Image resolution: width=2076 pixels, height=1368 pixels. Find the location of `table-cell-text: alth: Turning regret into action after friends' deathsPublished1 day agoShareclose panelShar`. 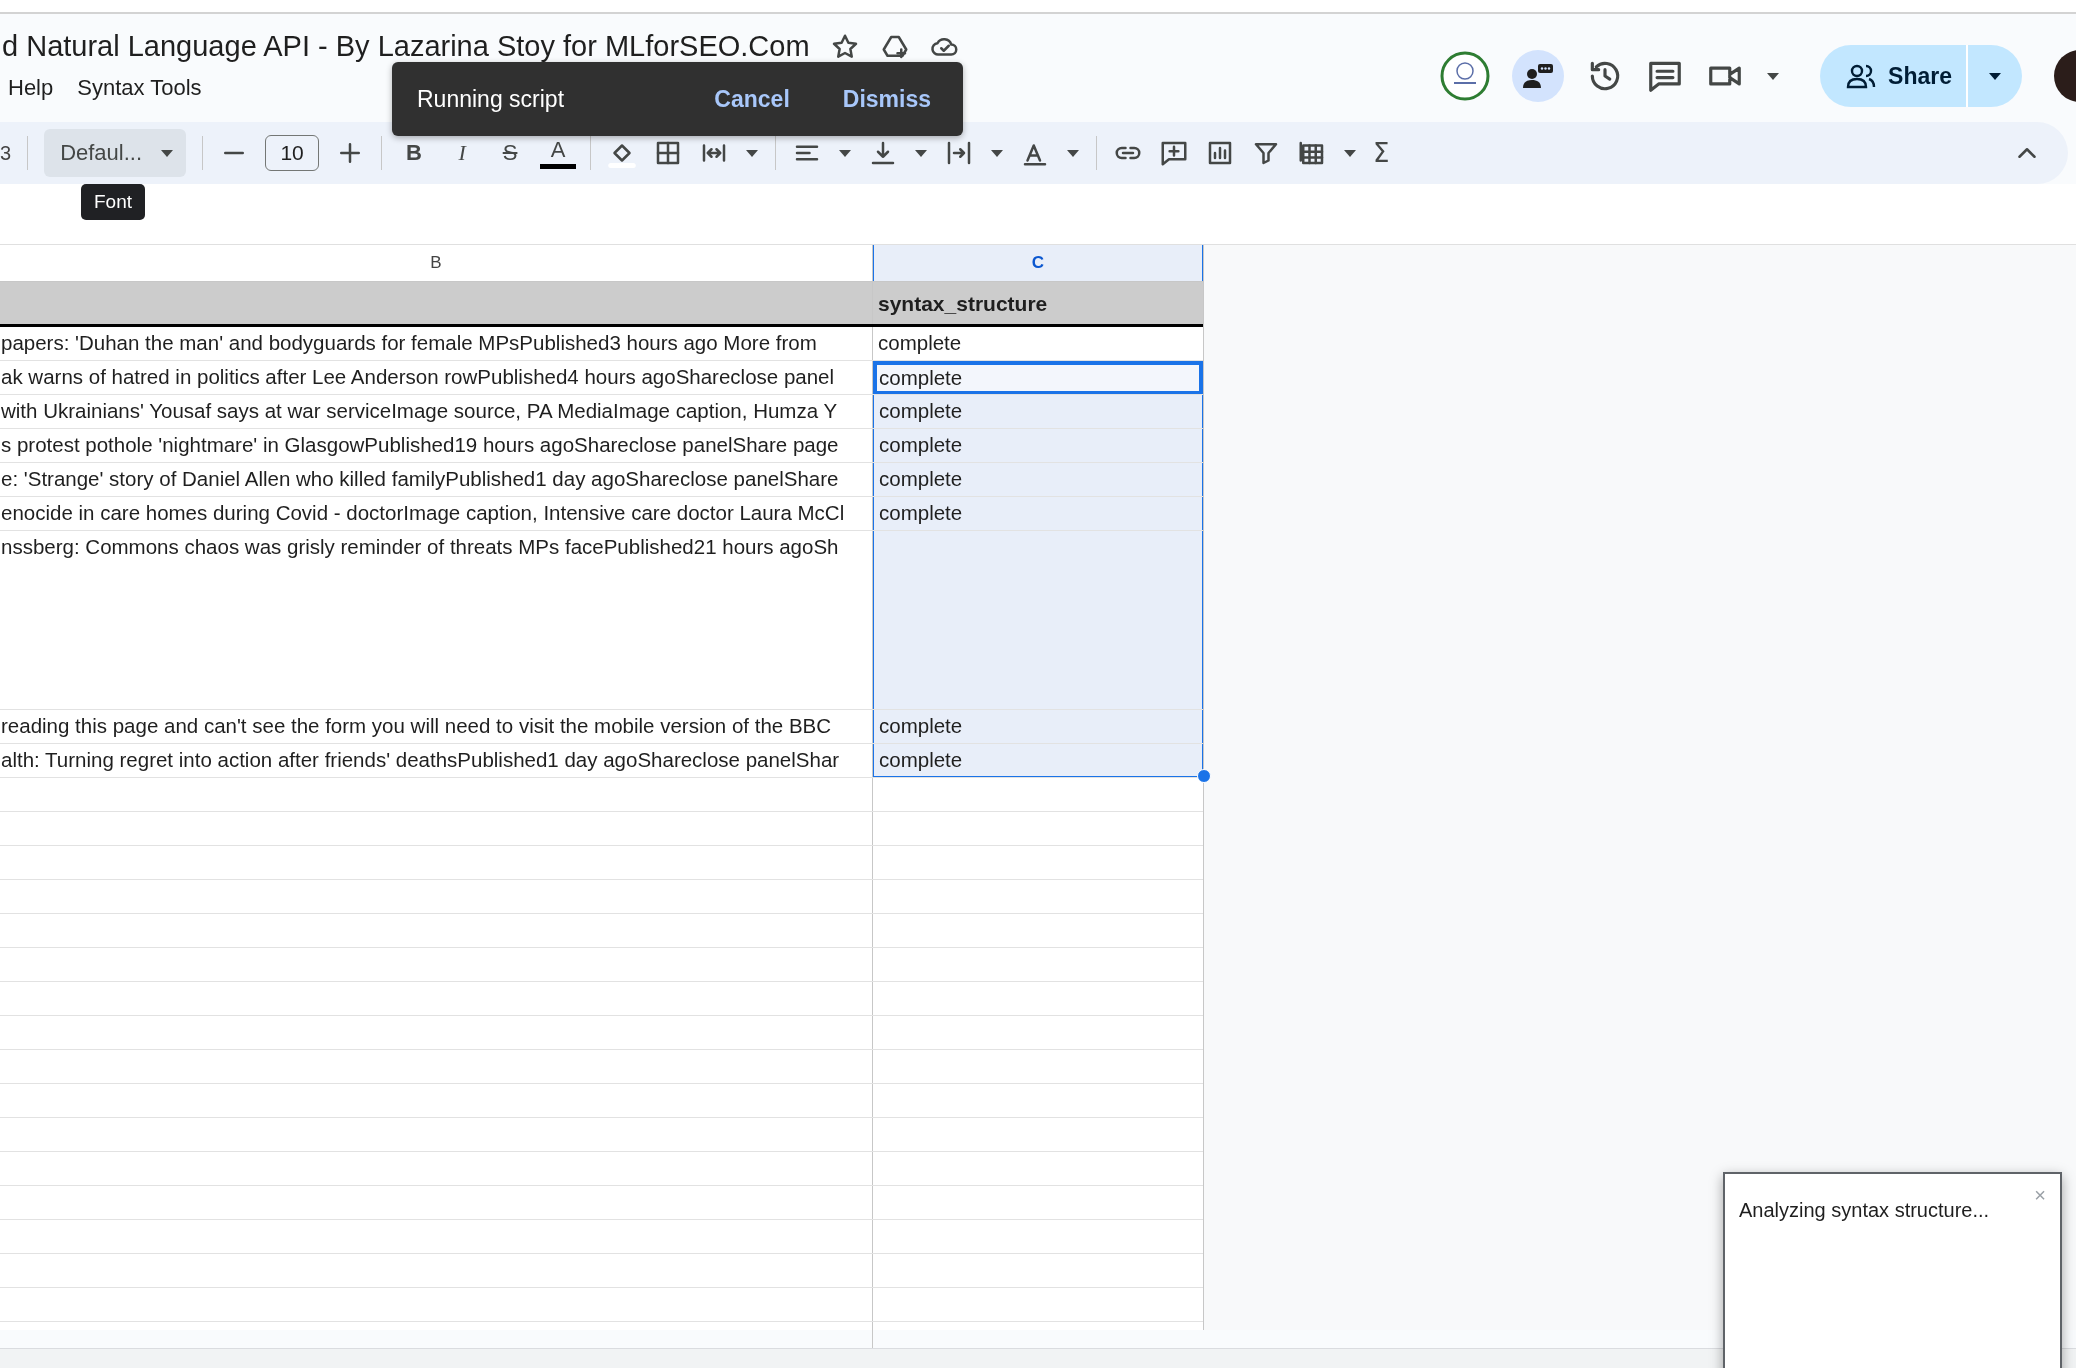

table-cell-text: alth: Turning regret into action after friends' deathsPublished1 day agoShareclose panelShar is located at coordinates (420, 759).